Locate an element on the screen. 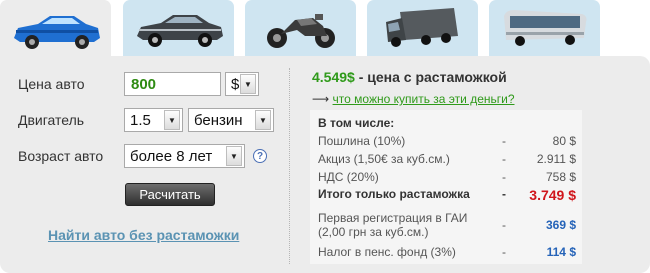 The width and height of the screenshot is (650, 273). age-value: более 8 лет is located at coordinates (171, 156).